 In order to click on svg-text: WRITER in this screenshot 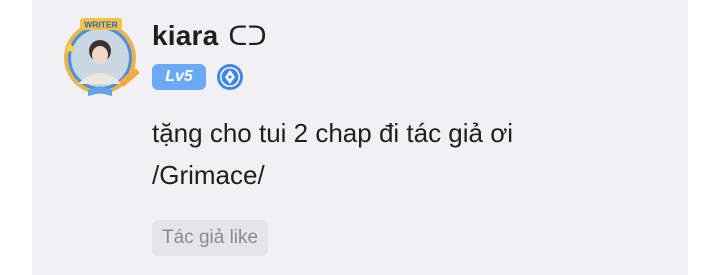, I will do `click(101, 25)`.